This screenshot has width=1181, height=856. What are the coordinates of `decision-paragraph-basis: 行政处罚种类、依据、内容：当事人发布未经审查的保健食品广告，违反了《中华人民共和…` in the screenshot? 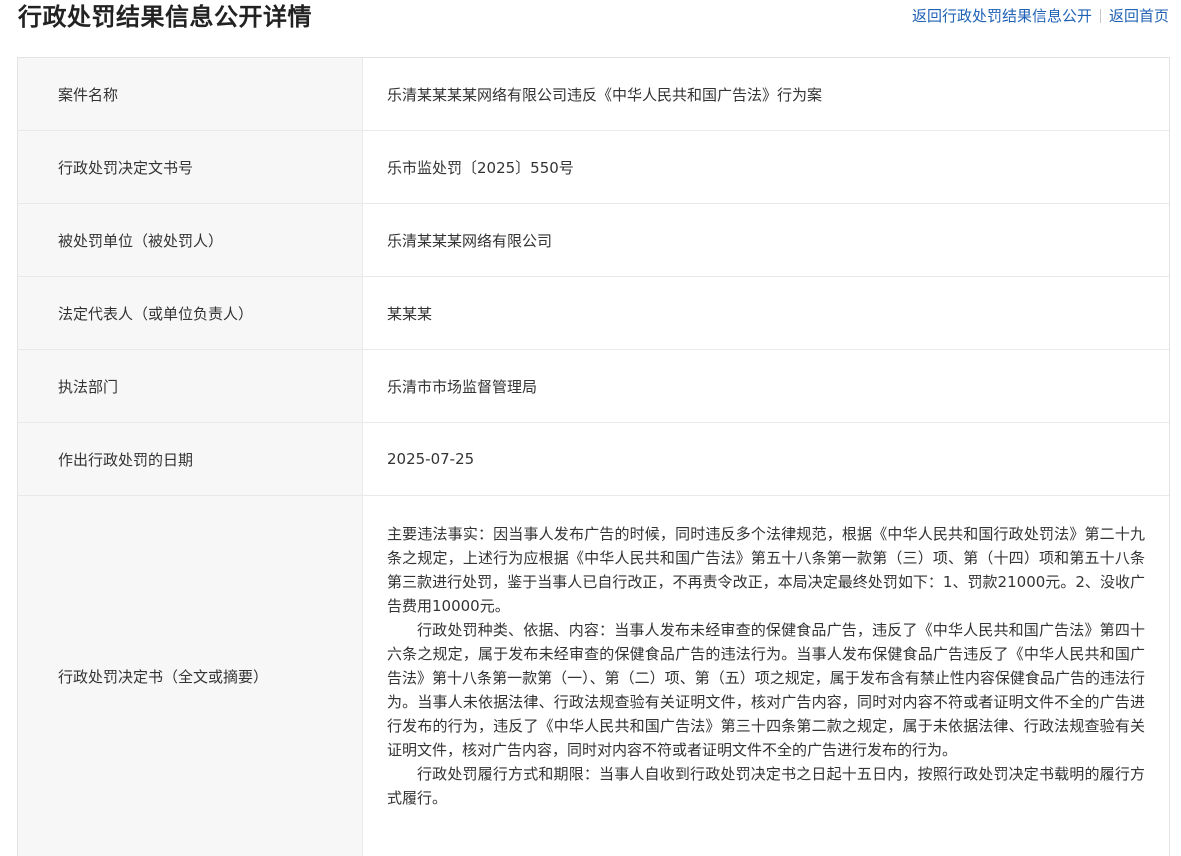 It's located at (766, 690).